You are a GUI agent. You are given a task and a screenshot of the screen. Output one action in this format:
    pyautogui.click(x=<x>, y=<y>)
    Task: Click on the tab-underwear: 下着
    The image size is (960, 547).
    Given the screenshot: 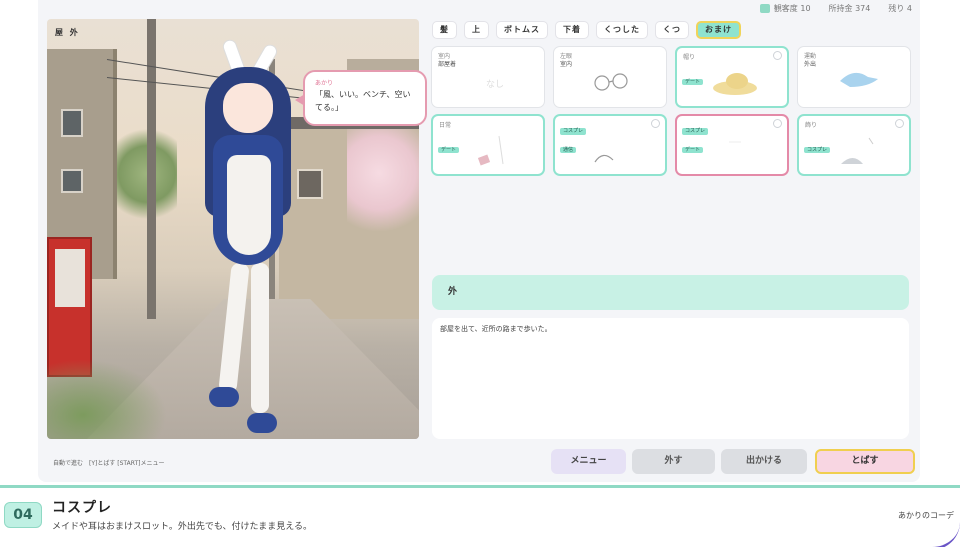 What is the action you would take?
    pyautogui.click(x=572, y=30)
    